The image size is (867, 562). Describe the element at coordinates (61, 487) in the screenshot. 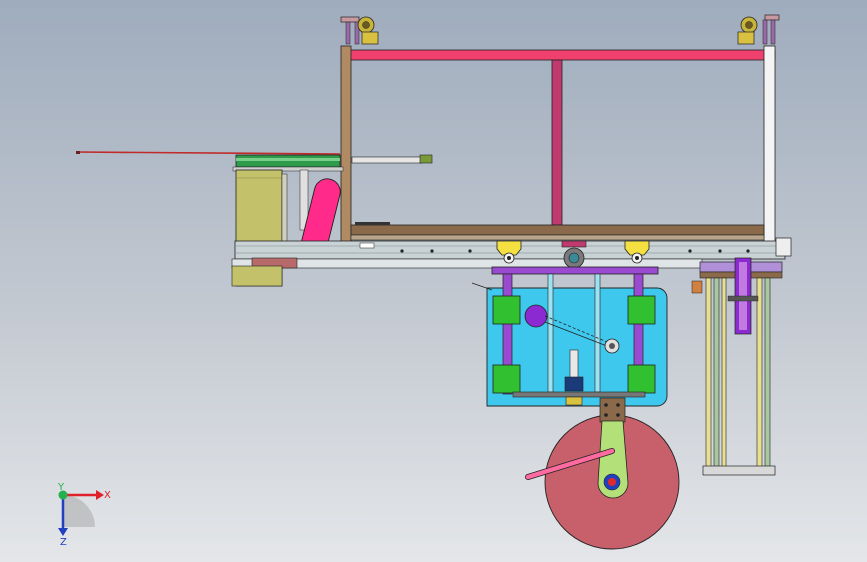

I see `axis-label-y: Y` at that location.